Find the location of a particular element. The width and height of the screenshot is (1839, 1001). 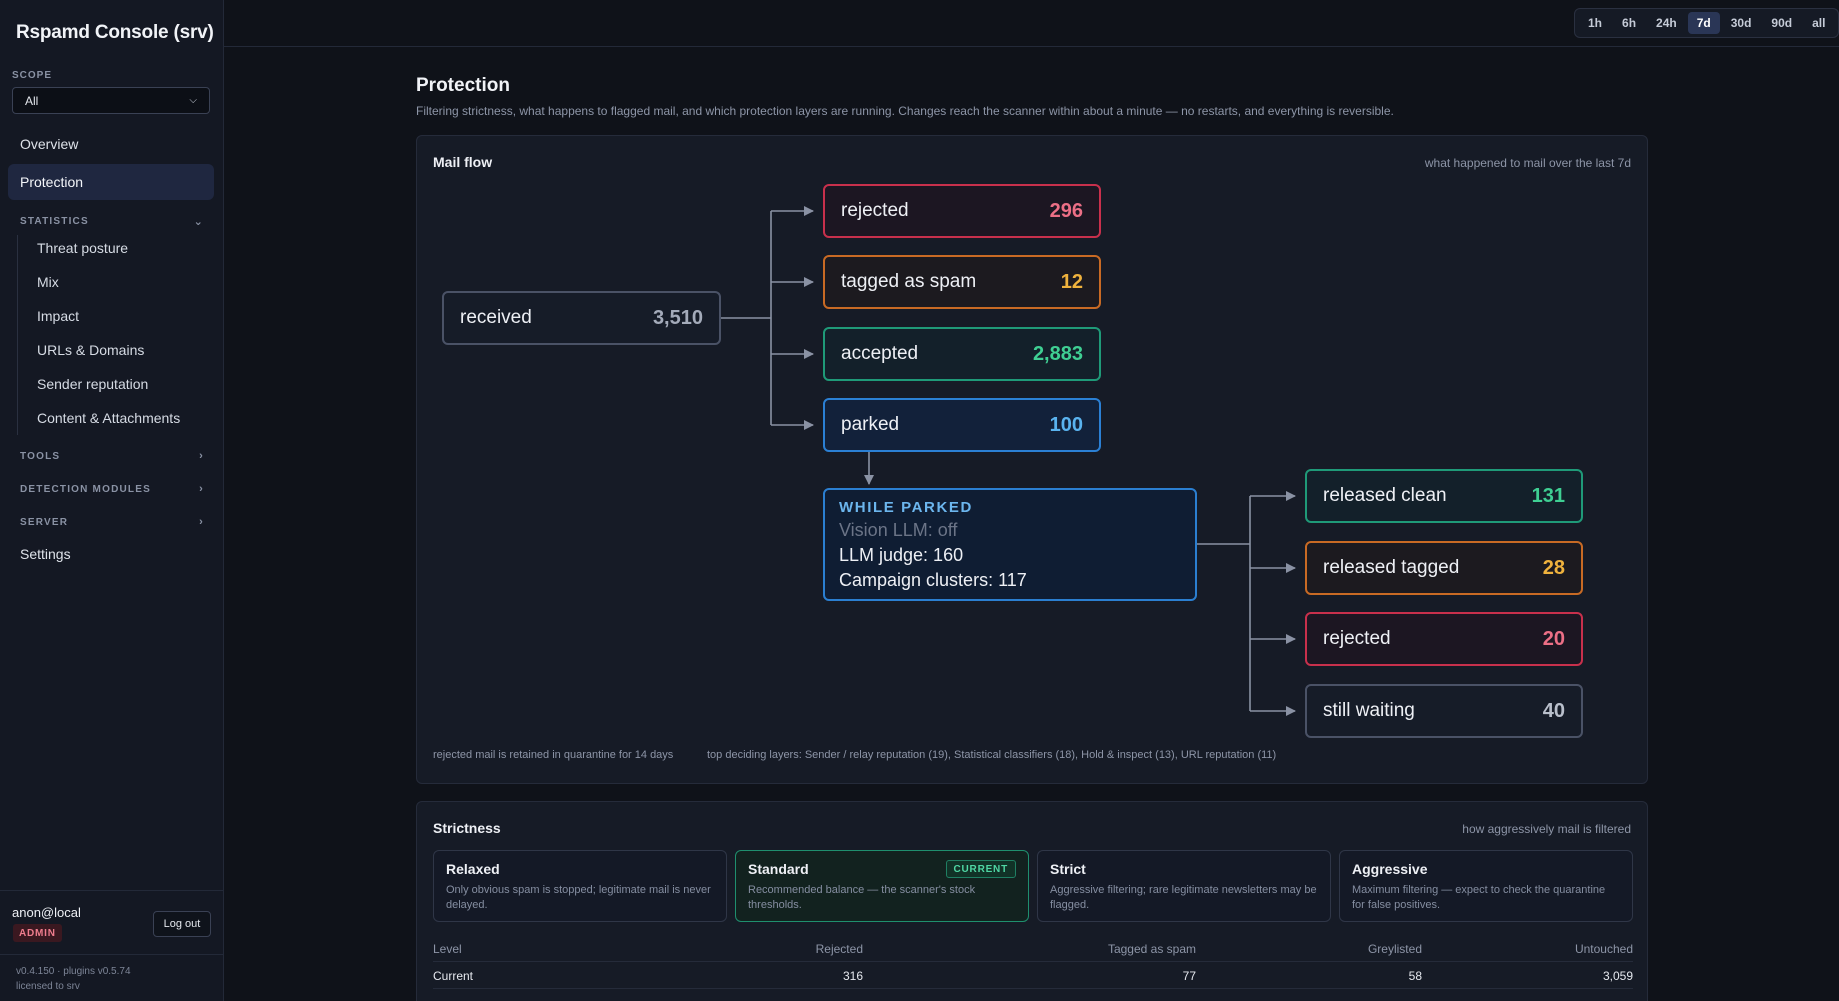

sidebar-item-urls-domains: URLs & Domains is located at coordinates (90, 350).